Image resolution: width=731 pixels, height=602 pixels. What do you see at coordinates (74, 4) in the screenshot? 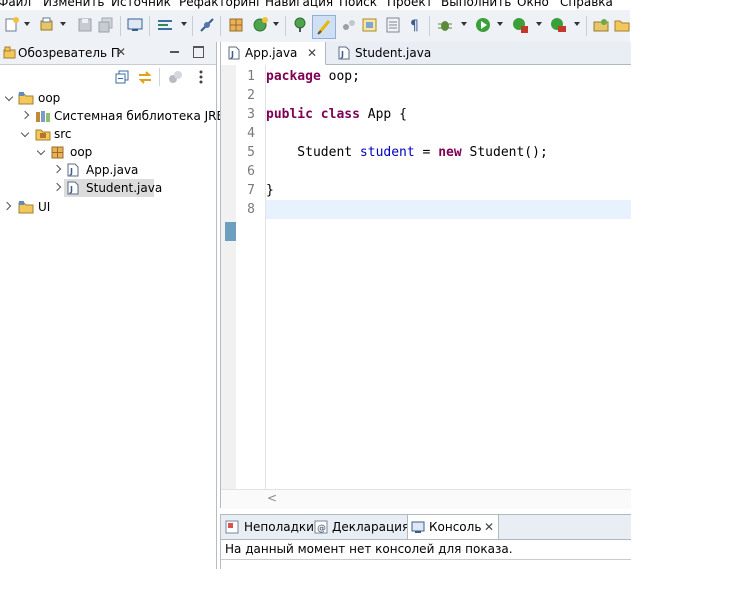
I see `menu-edit: Изменить` at bounding box center [74, 4].